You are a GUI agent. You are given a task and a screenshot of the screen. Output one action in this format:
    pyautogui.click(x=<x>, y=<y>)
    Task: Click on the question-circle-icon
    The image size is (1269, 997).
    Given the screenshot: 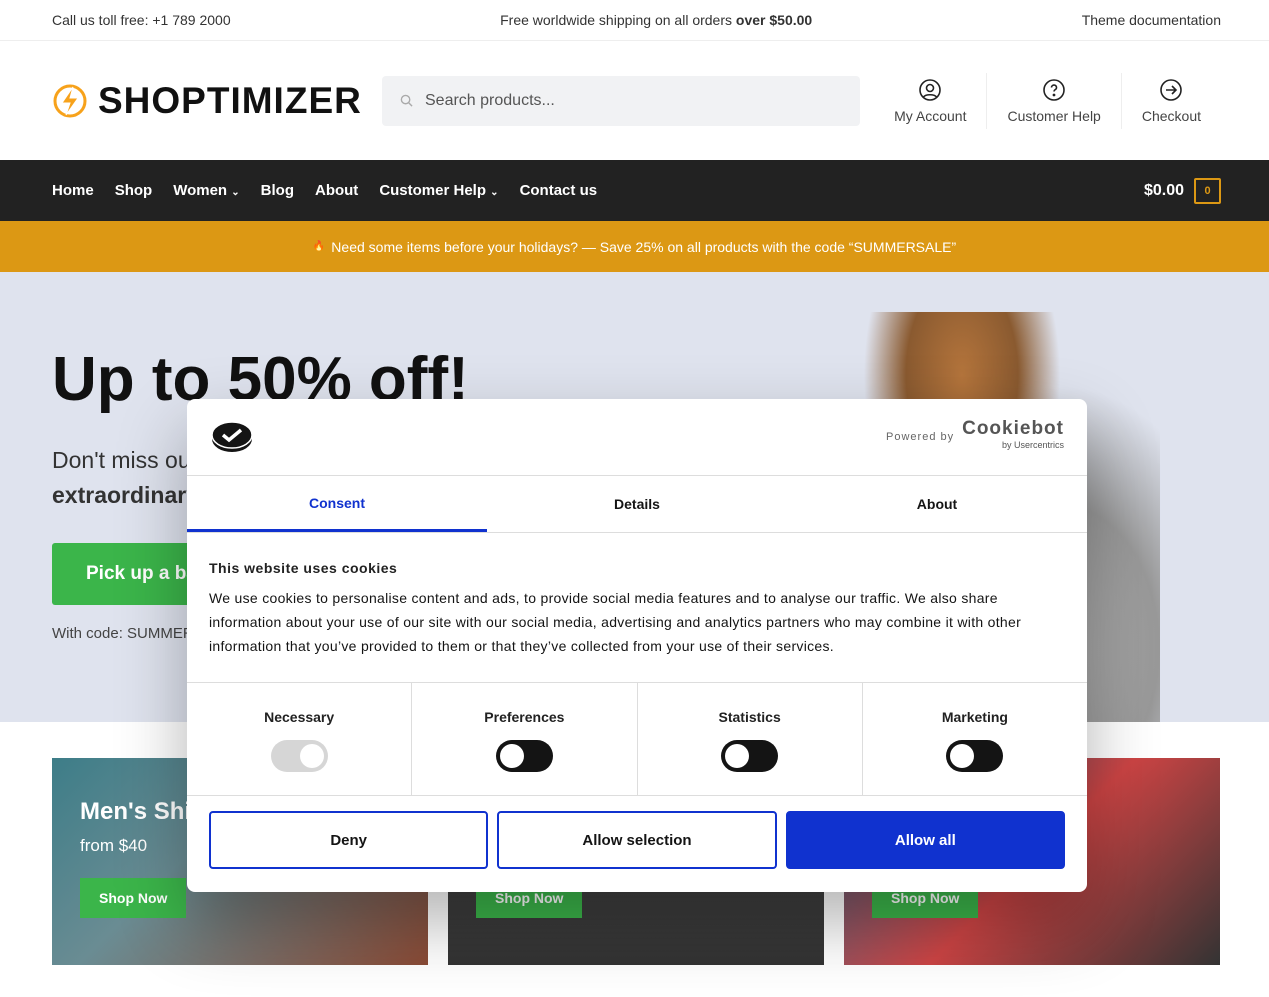 What is the action you would take?
    pyautogui.click(x=1054, y=89)
    